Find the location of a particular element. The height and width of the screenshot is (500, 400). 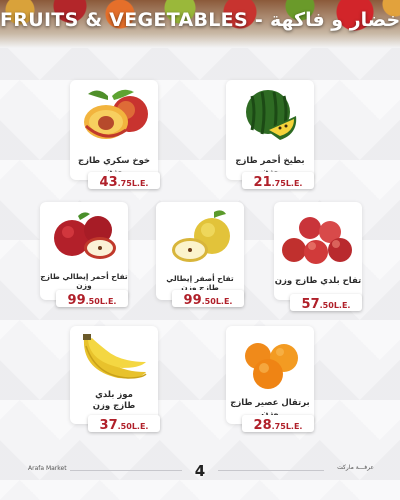

product-card-banana: موز بلدي طازج وزن is located at coordinates (114, 375).